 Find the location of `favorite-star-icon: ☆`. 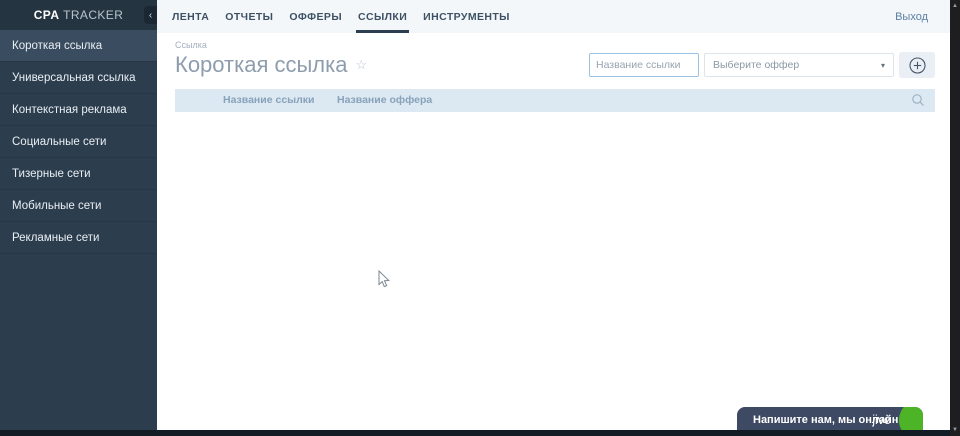

favorite-star-icon: ☆ is located at coordinates (361, 65).